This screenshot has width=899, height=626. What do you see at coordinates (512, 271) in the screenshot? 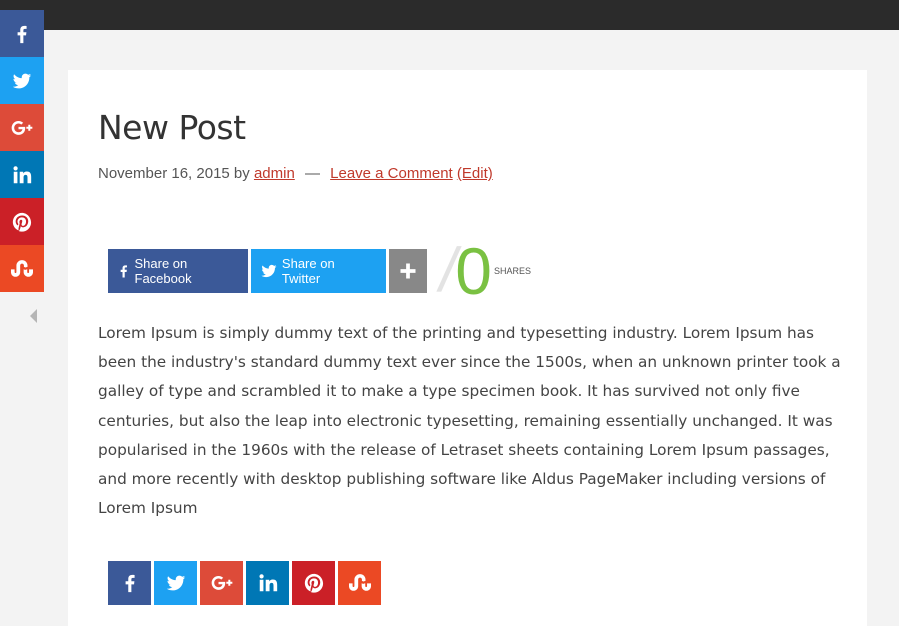
I see `share-count-label: SHARES` at bounding box center [512, 271].